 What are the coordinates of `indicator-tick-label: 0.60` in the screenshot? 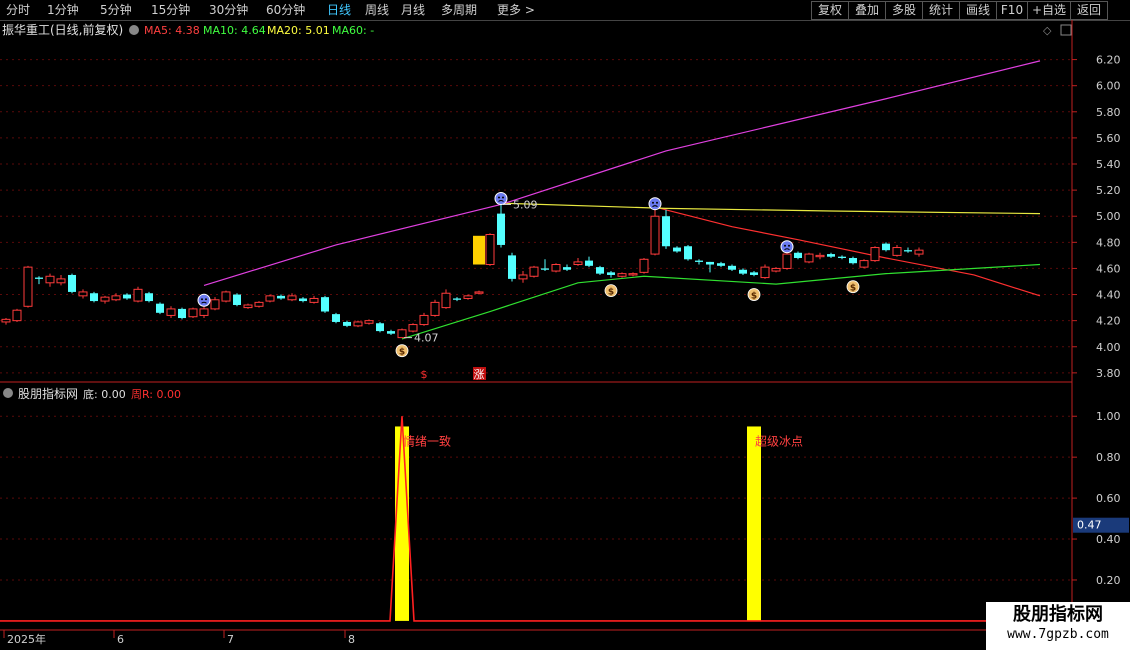 It's located at (1108, 498).